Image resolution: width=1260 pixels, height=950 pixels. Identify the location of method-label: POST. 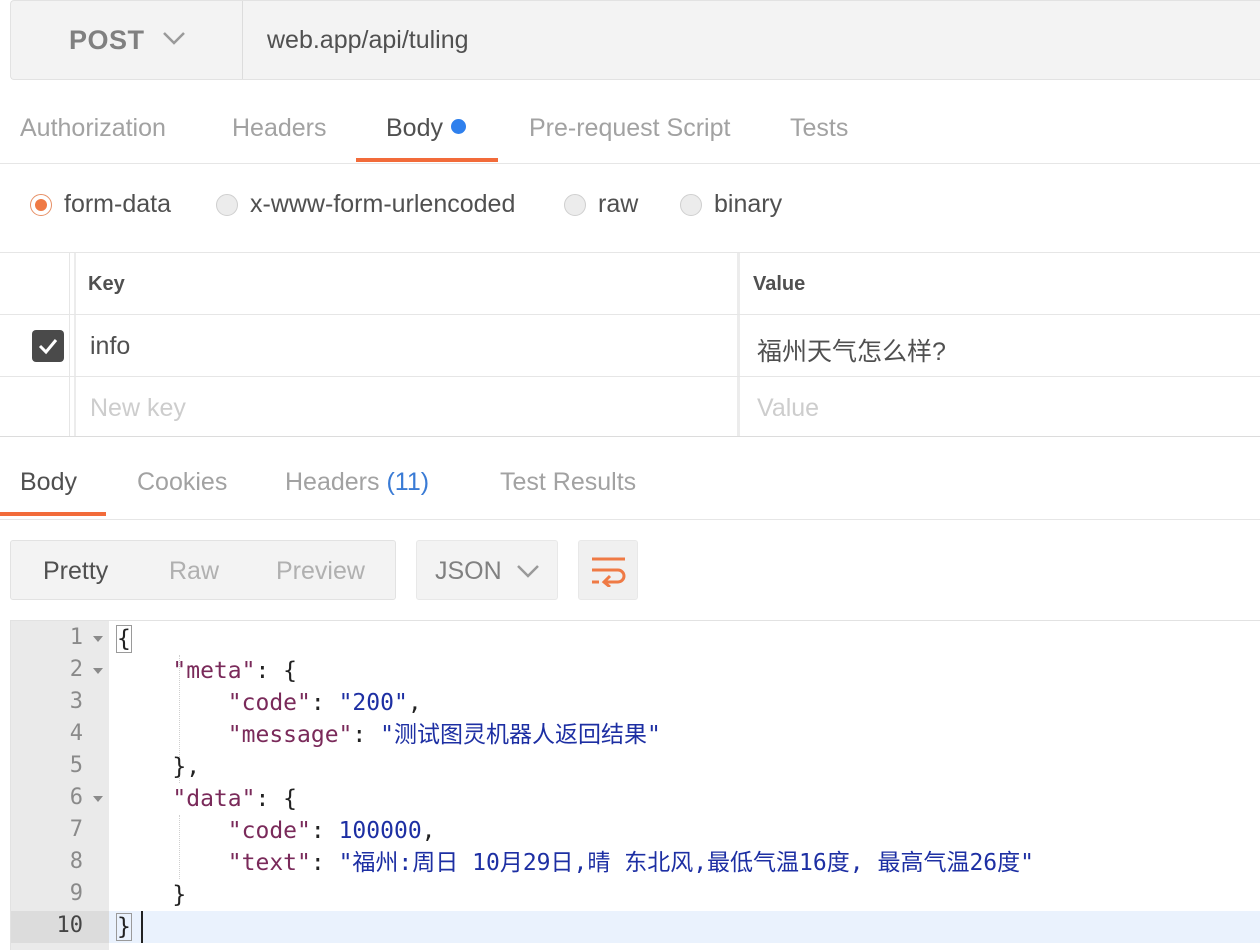
(107, 39).